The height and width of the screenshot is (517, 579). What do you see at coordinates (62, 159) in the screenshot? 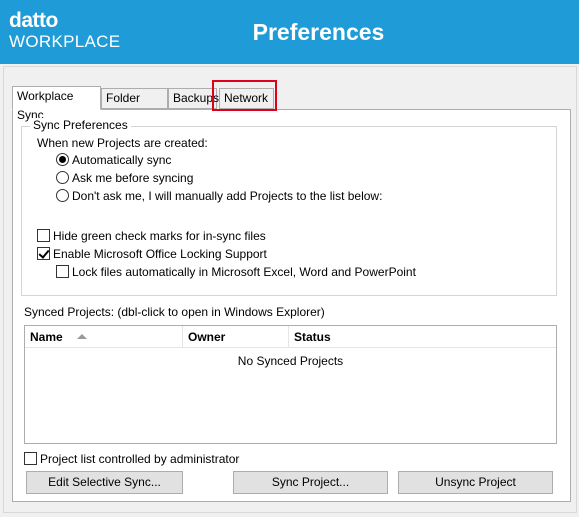
I see `auto-sync-radio` at bounding box center [62, 159].